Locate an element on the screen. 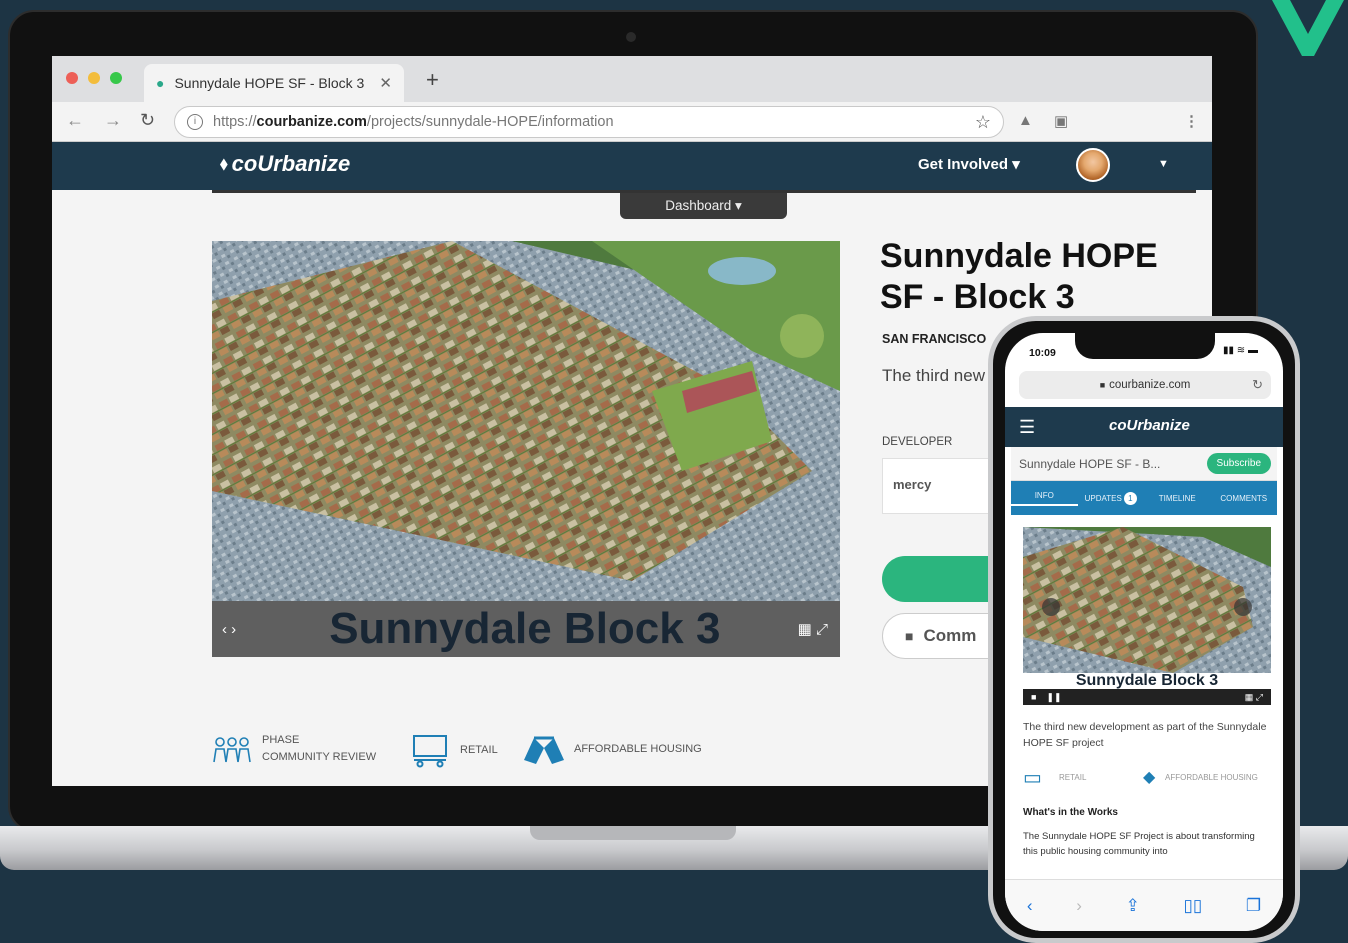 The height and width of the screenshot is (943, 1348). url-host: courbanize.com is located at coordinates (311, 122).